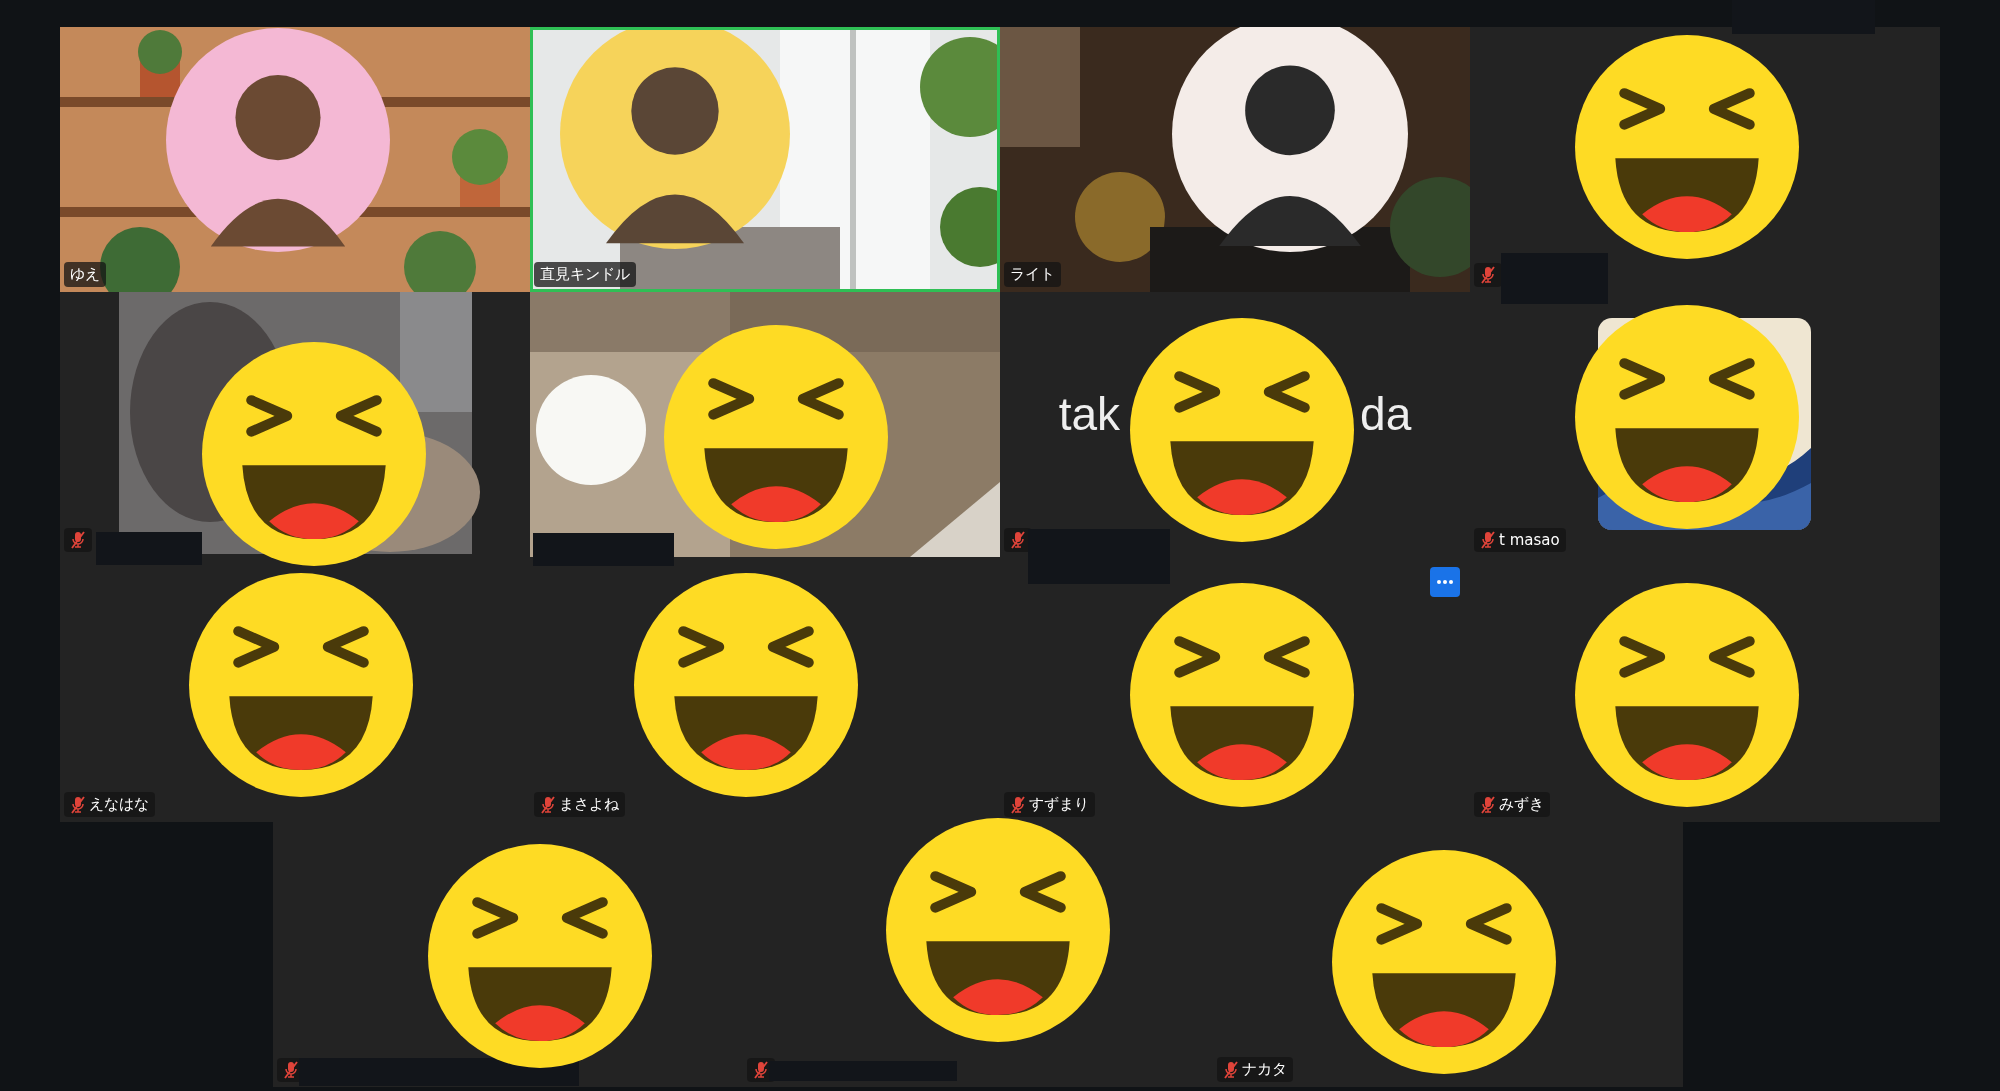 The width and height of the screenshot is (2000, 1091). I want to click on participant-name-text: da, so click(1386, 414).